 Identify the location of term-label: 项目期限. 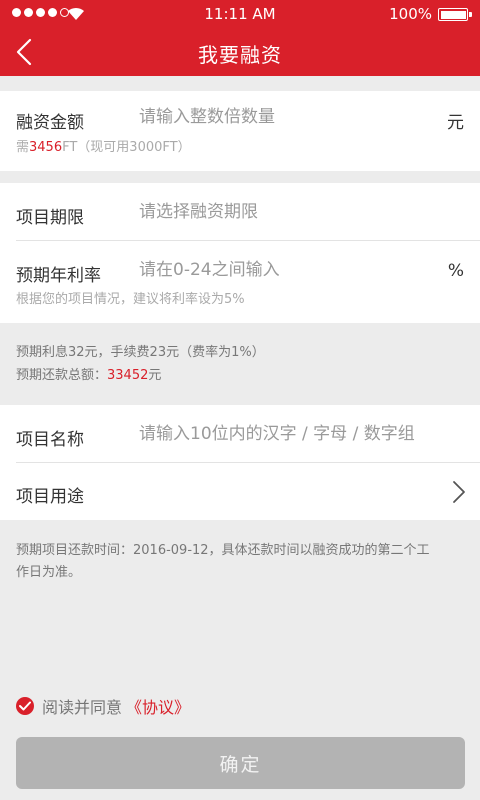
(50, 218).